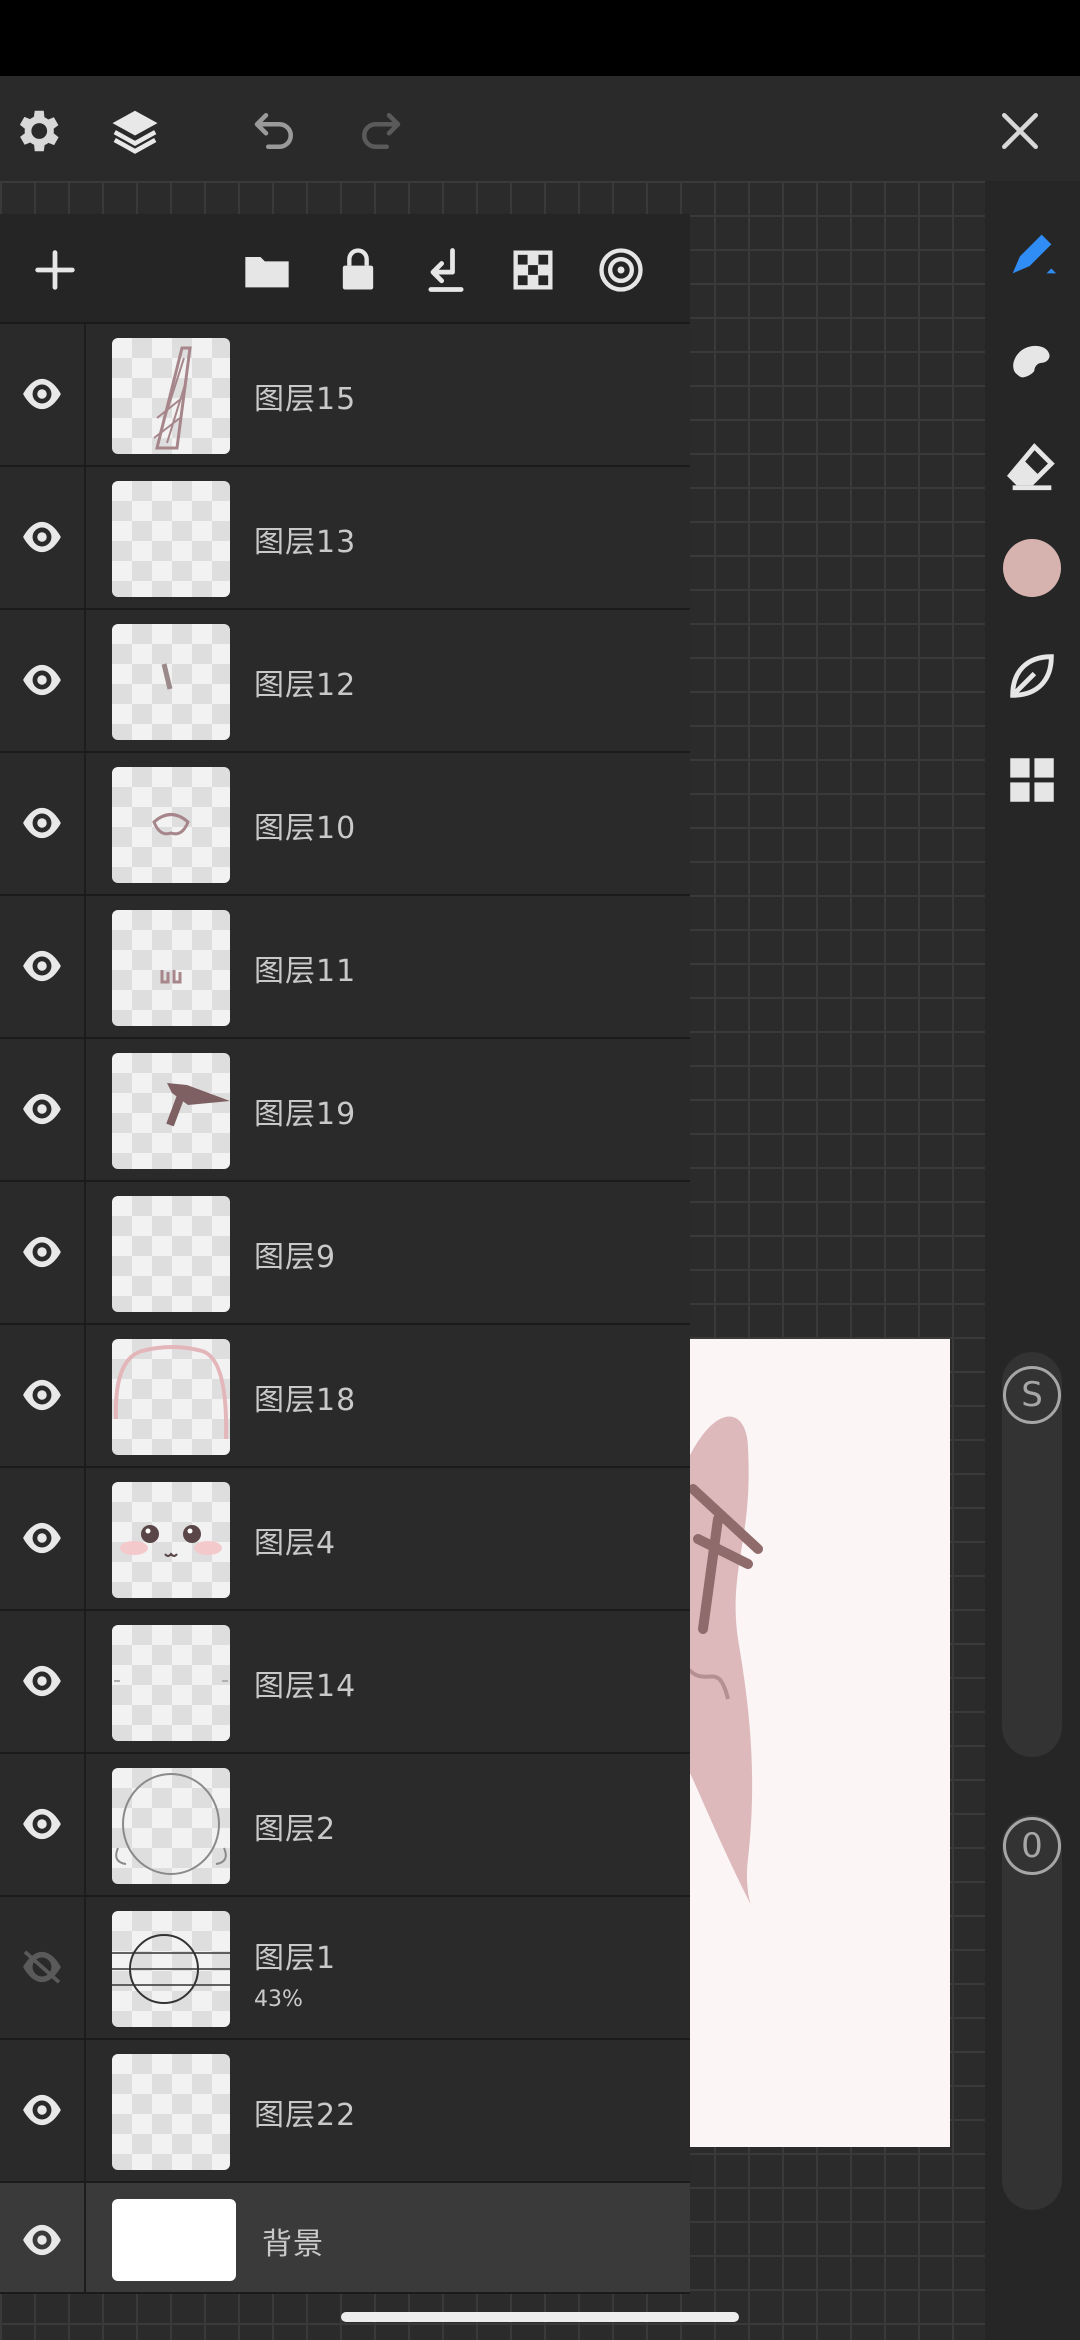  I want to click on layer-row-background: 背景, so click(345, 2238).